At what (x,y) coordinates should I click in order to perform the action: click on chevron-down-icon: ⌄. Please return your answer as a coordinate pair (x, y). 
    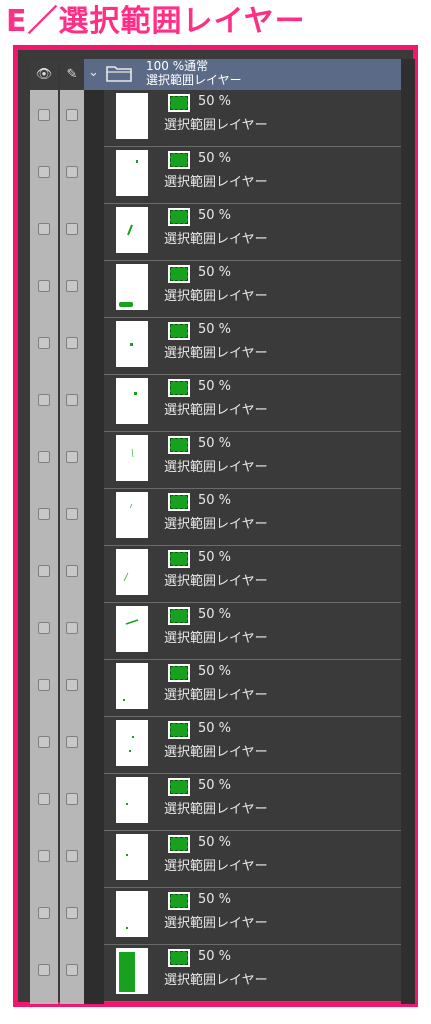
    Looking at the image, I should click on (93, 72).